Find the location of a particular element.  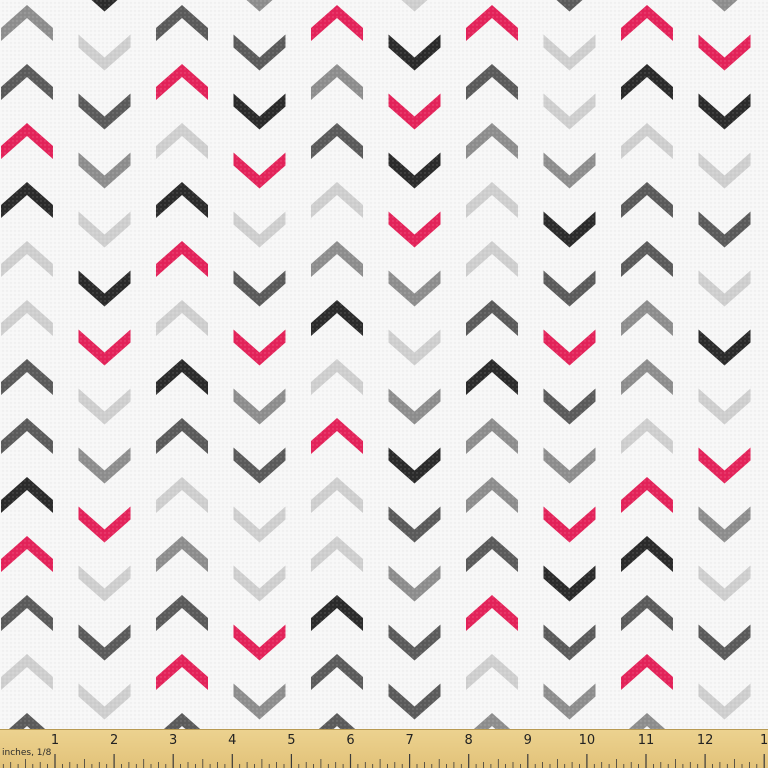

ruler-number: 11 is located at coordinates (646, 740).